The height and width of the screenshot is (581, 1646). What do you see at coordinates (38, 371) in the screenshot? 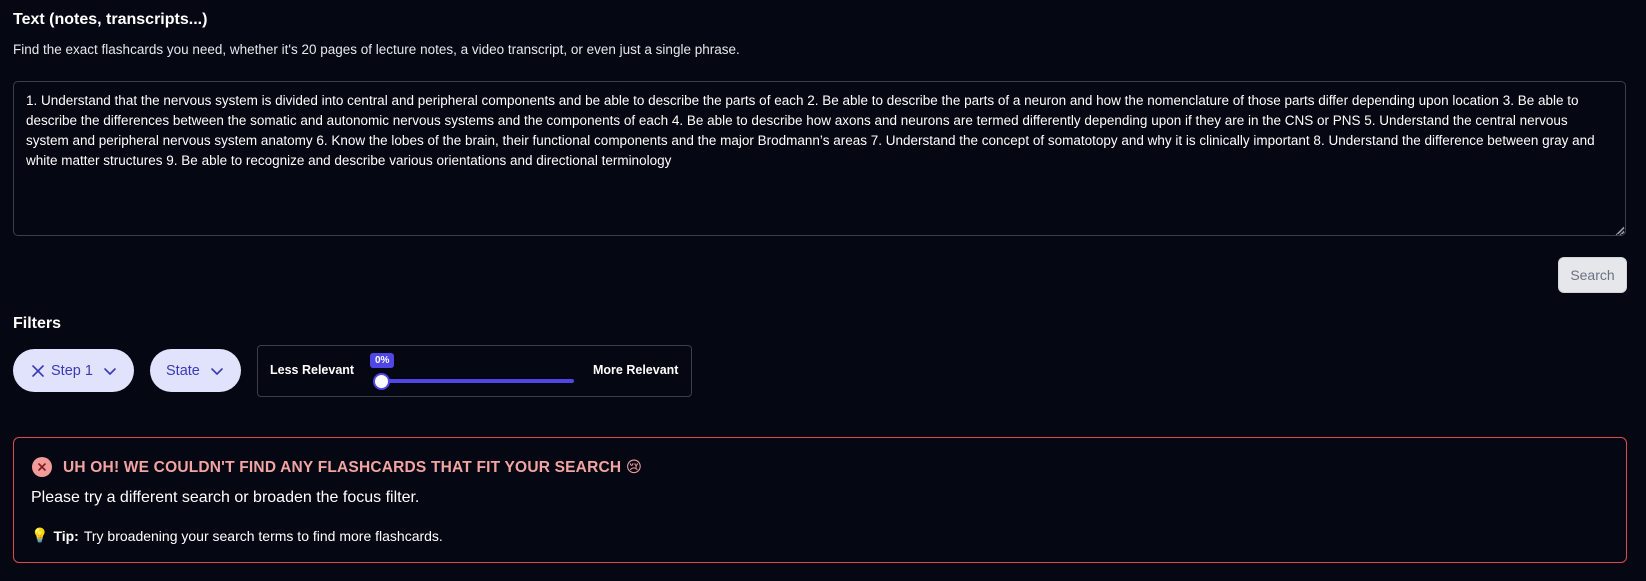
I see `close-icon` at bounding box center [38, 371].